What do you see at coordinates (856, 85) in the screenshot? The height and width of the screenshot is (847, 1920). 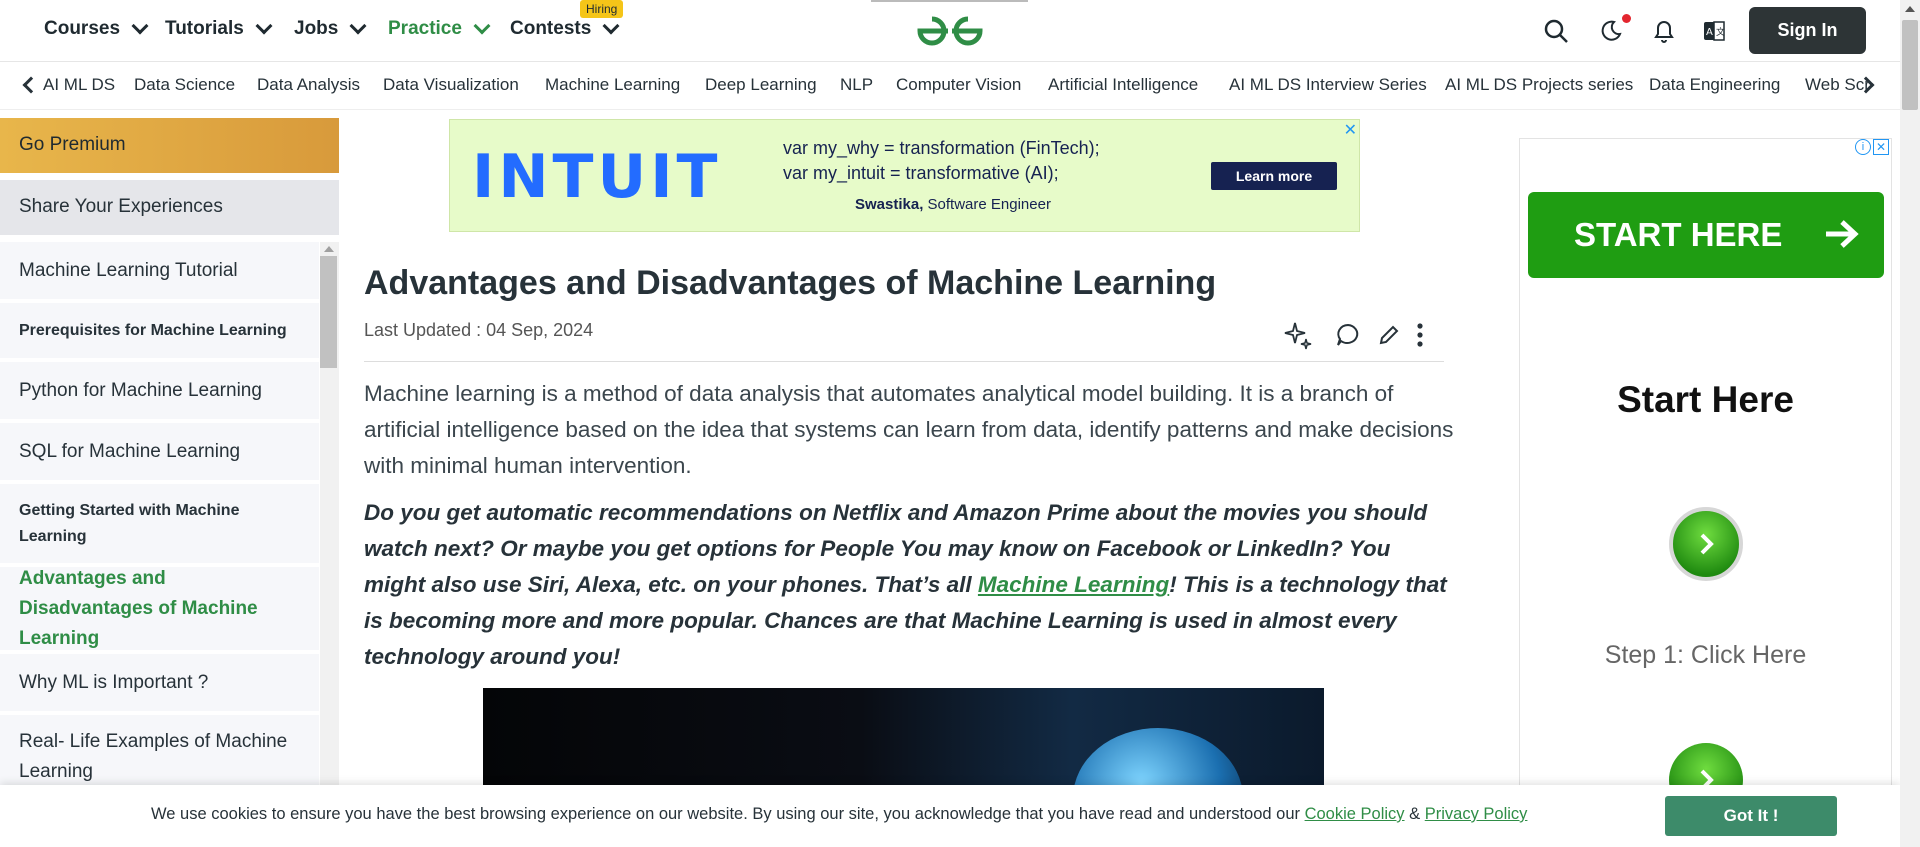 I see `subnav-item: NLP` at bounding box center [856, 85].